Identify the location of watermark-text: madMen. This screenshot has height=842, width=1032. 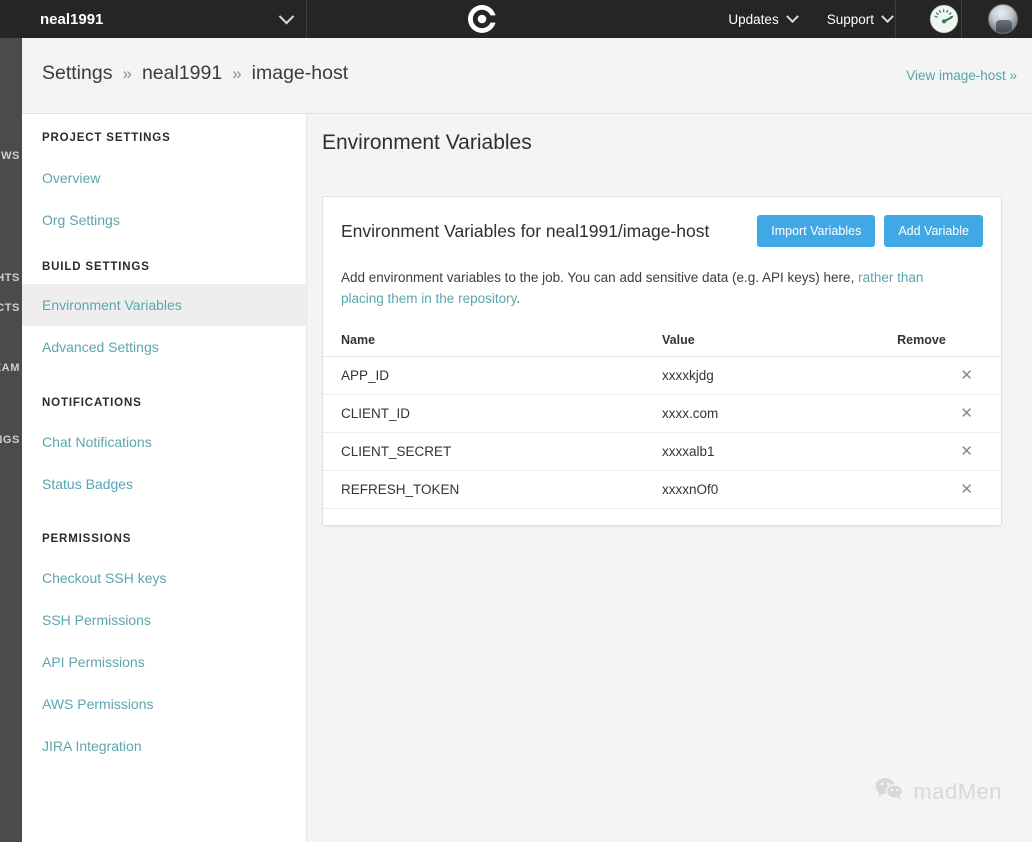
(957, 791).